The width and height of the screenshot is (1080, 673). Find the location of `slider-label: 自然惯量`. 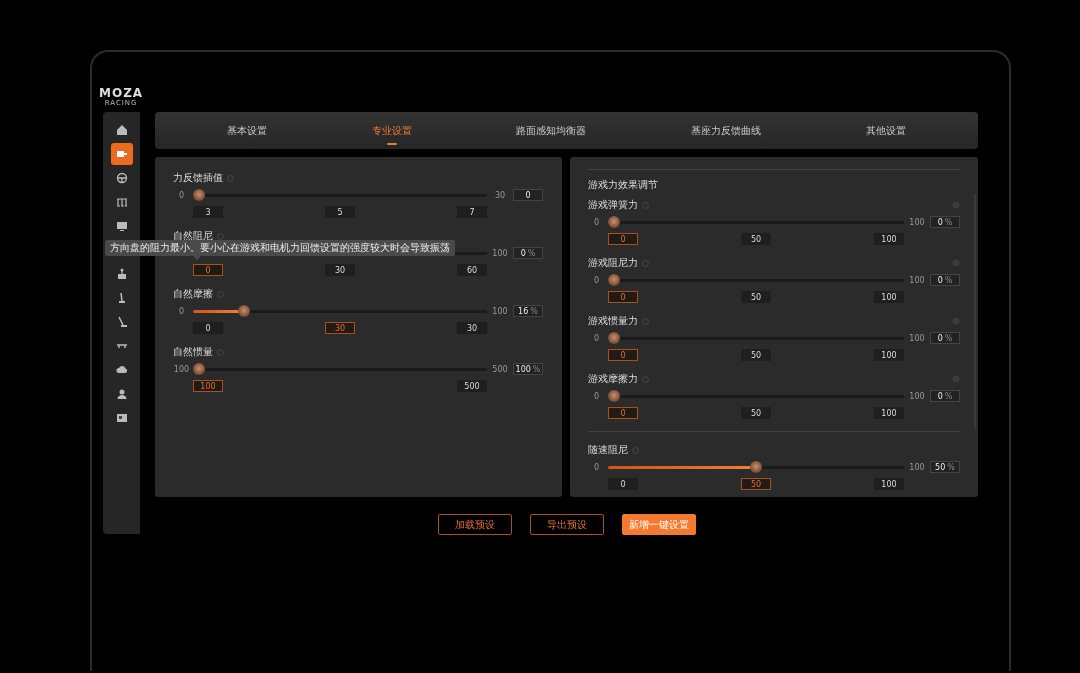

slider-label: 自然惯量 is located at coordinates (193, 352).